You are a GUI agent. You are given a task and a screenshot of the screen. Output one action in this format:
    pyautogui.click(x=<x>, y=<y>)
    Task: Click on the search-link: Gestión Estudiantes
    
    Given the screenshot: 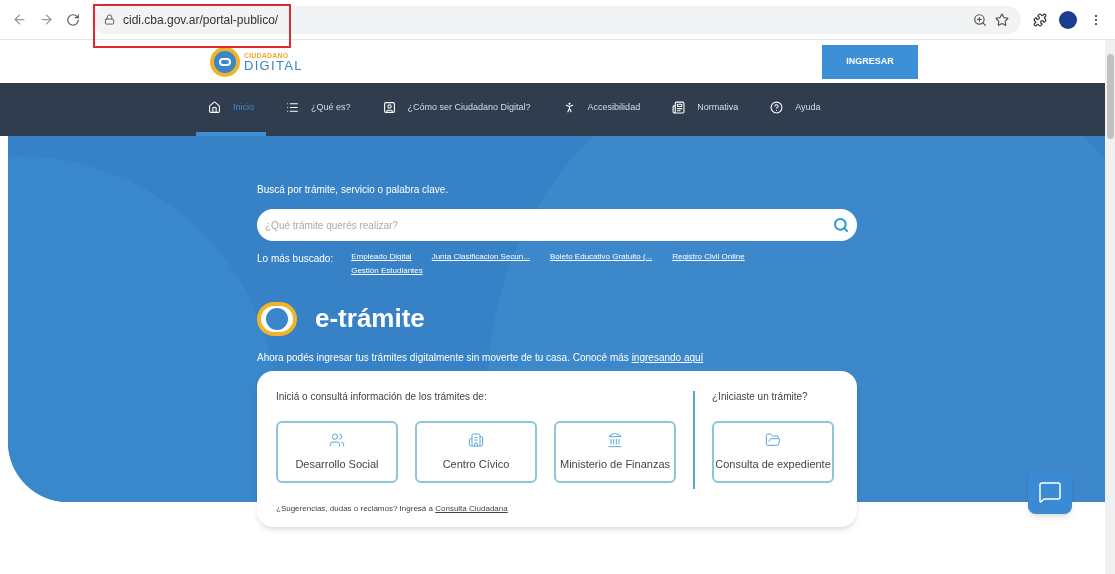 What is the action you would take?
    pyautogui.click(x=387, y=271)
    